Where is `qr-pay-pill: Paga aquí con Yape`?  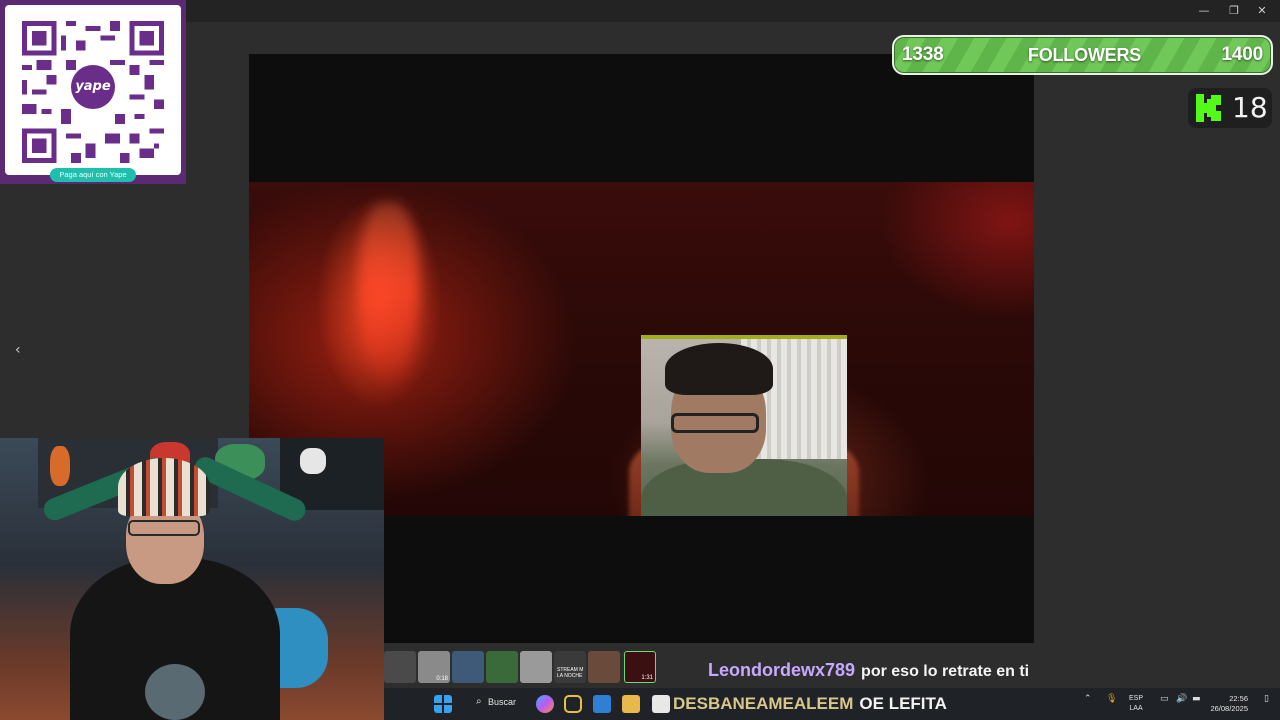
qr-pay-pill: Paga aquí con Yape is located at coordinates (93, 175).